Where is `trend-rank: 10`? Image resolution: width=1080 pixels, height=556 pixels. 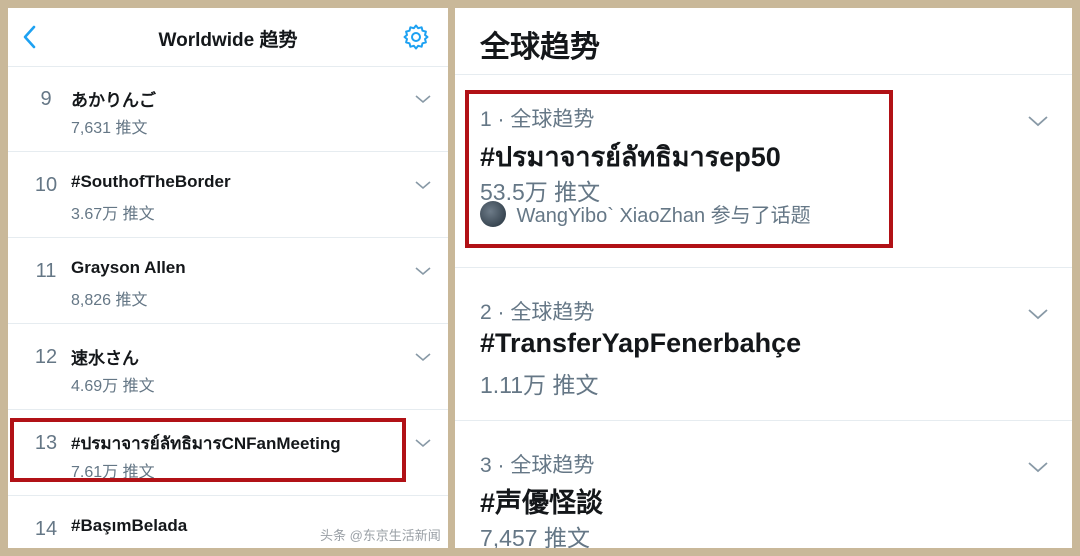 trend-rank: 10 is located at coordinates (46, 185).